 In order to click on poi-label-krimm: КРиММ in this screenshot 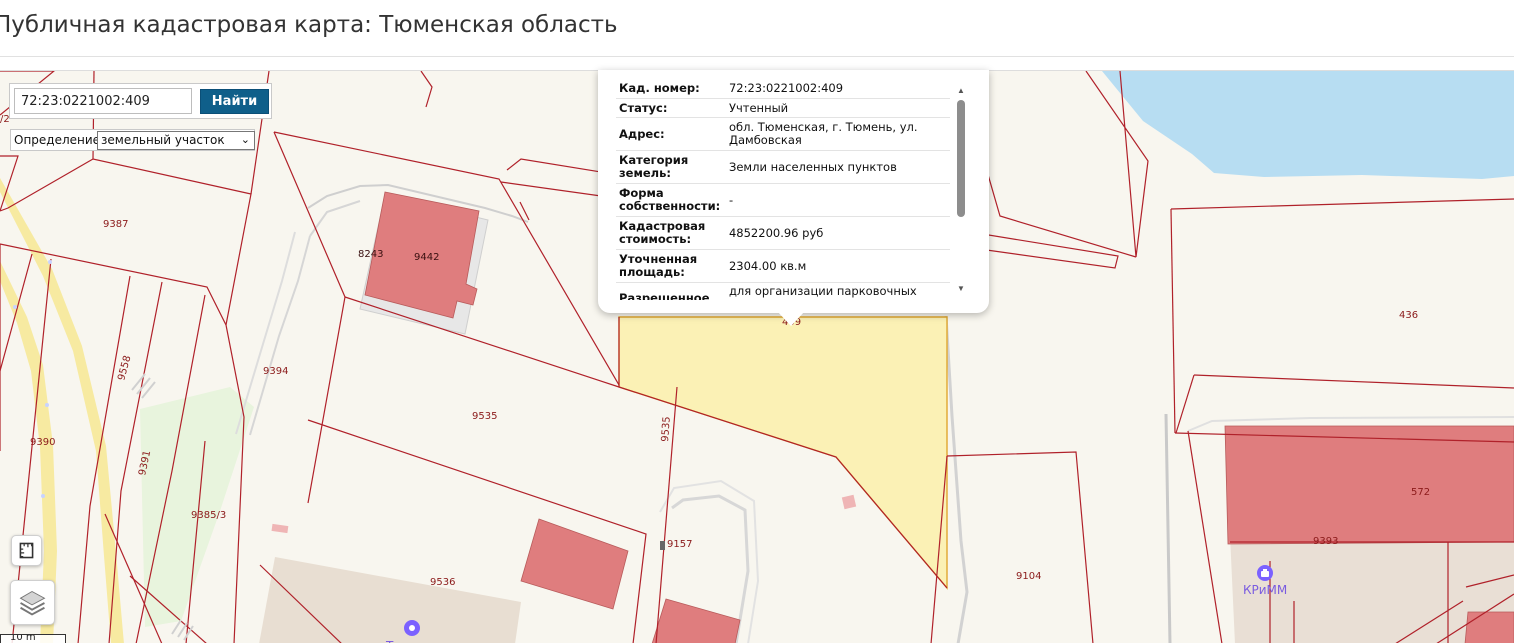, I will do `click(1265, 590)`.